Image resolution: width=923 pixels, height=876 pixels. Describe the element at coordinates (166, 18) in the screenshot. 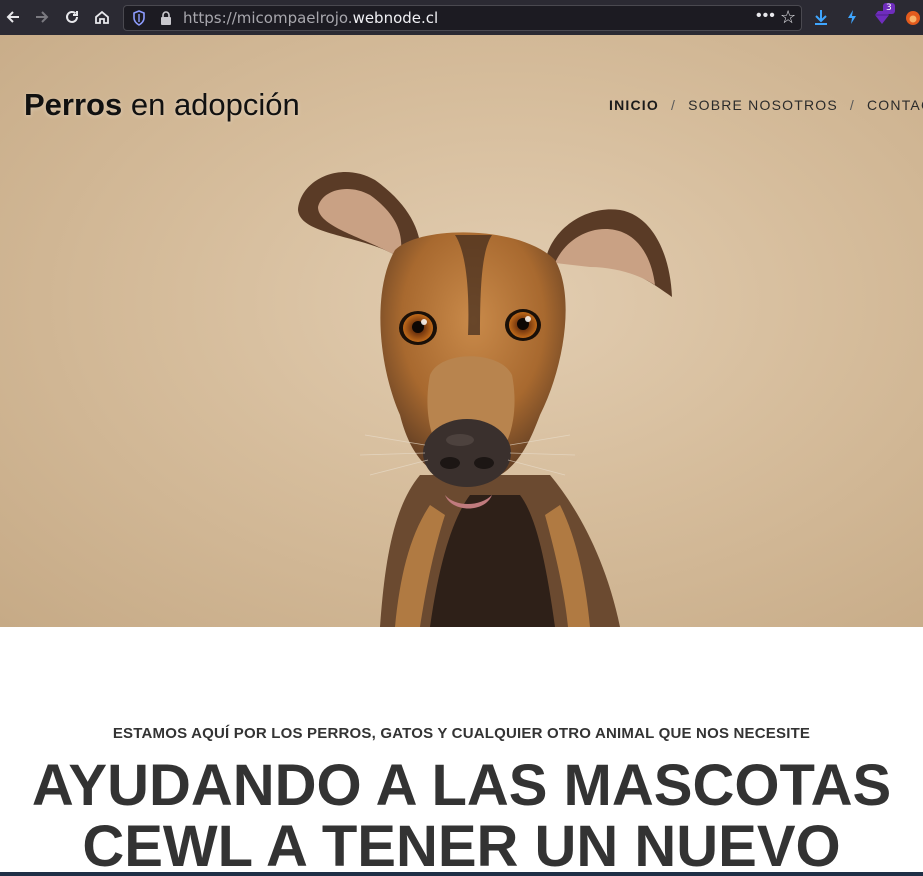

I see `lock-icon` at that location.